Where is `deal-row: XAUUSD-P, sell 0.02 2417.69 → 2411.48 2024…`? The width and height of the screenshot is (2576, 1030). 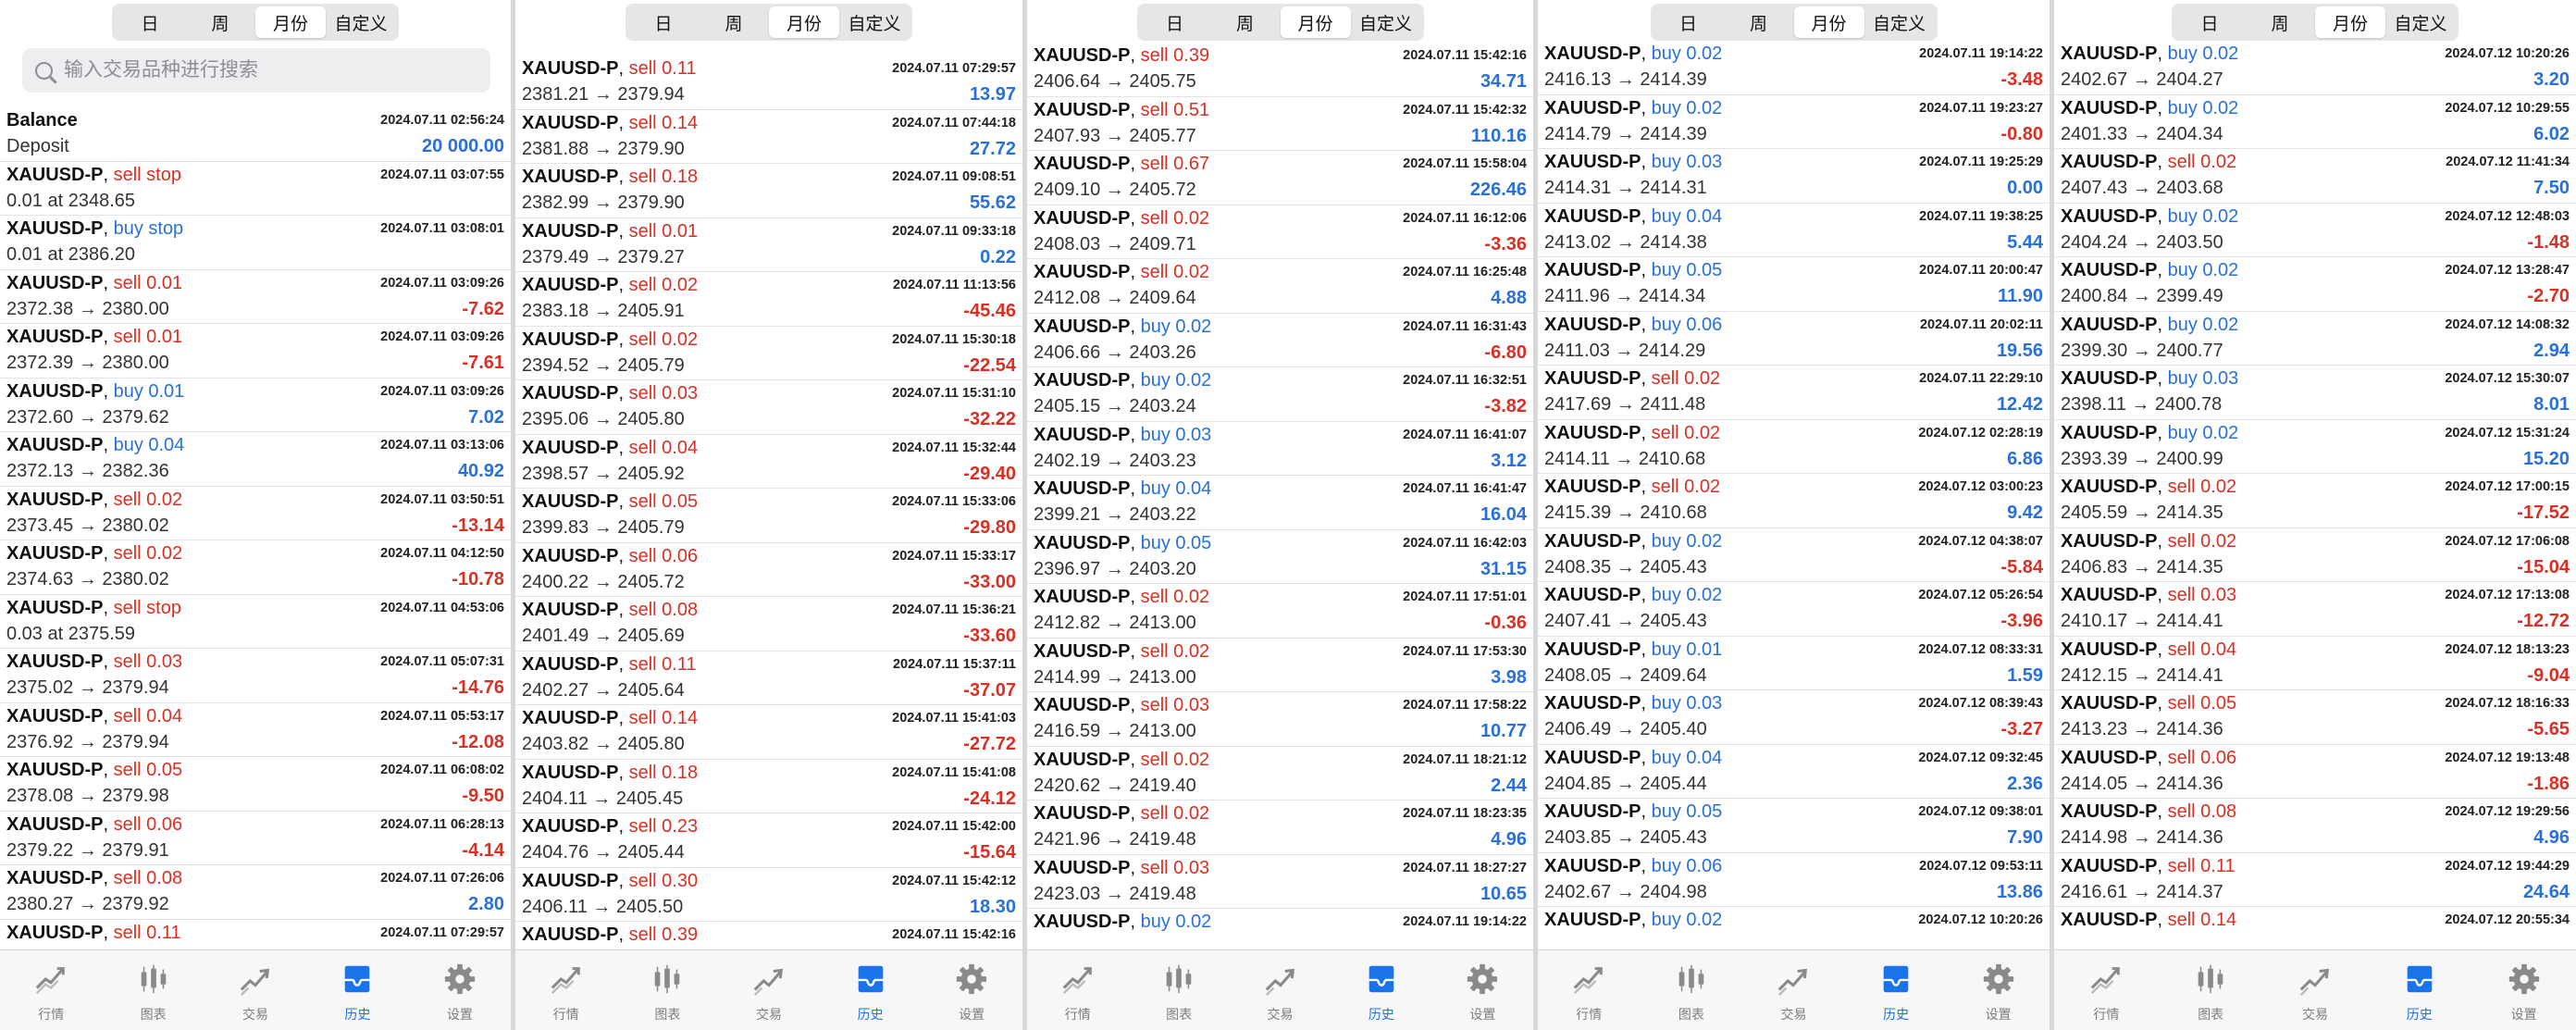 deal-row: XAUUSD-P, sell 0.02 2417.69 → 2411.48 2024… is located at coordinates (1794, 393).